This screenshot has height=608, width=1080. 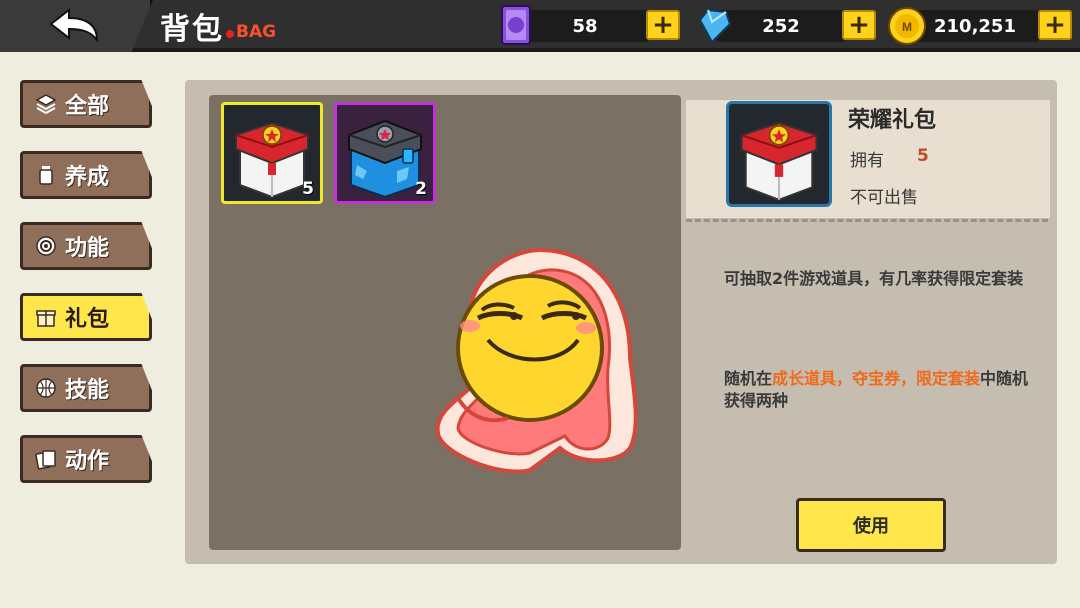 What do you see at coordinates (46, 317) in the screenshot?
I see `gift-icon` at bounding box center [46, 317].